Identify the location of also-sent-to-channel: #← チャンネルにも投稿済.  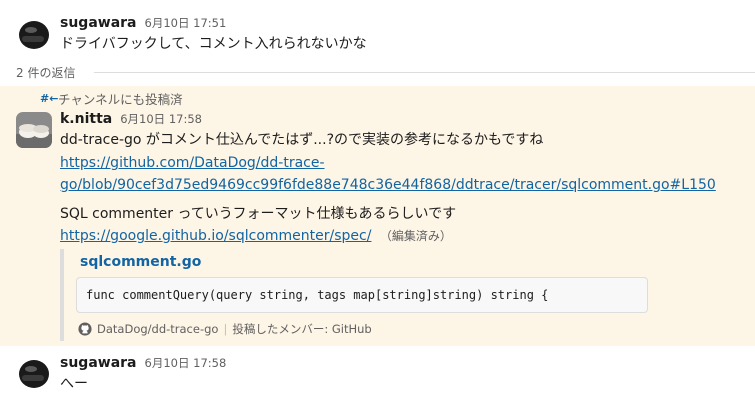
(111, 98).